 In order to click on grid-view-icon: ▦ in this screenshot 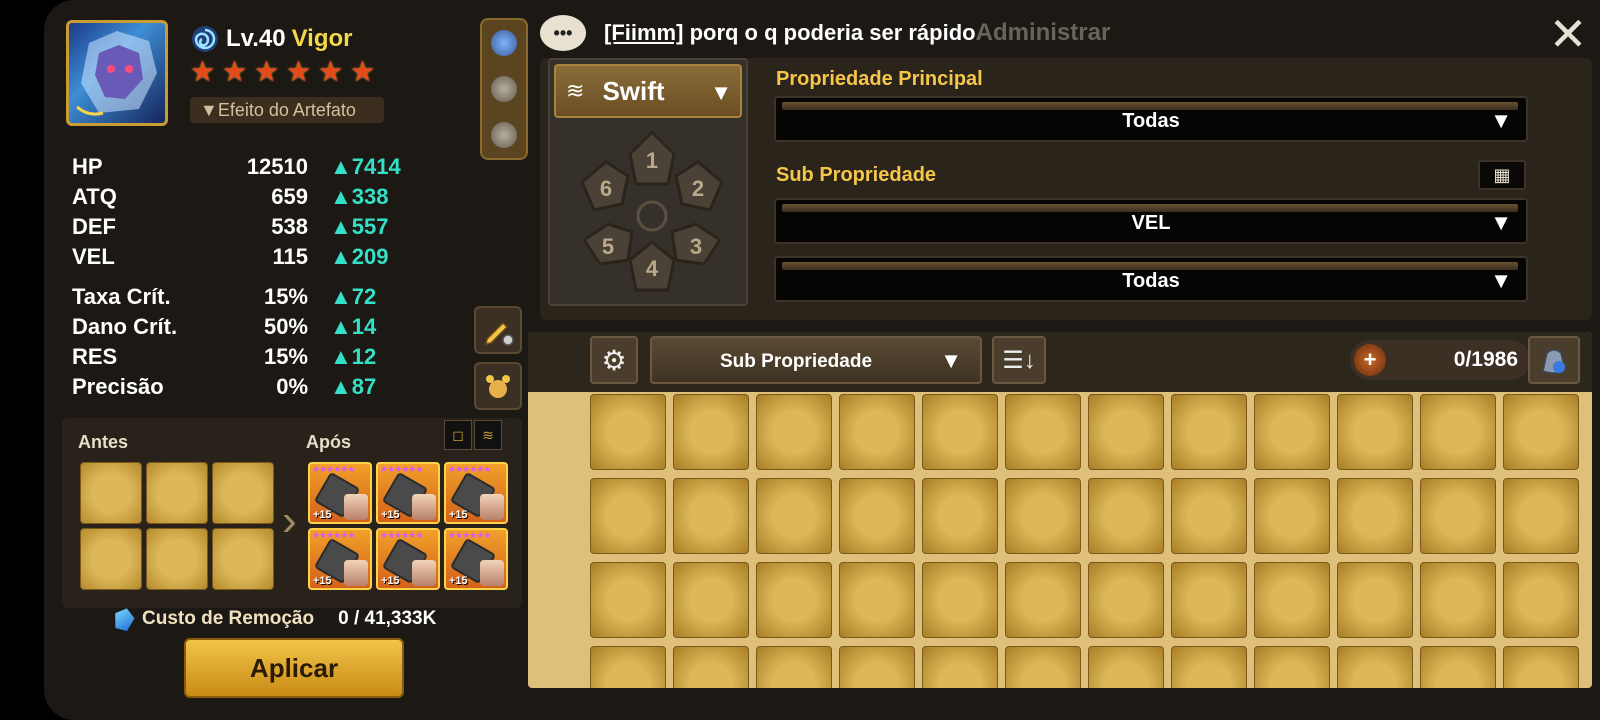, I will do `click(1502, 175)`.